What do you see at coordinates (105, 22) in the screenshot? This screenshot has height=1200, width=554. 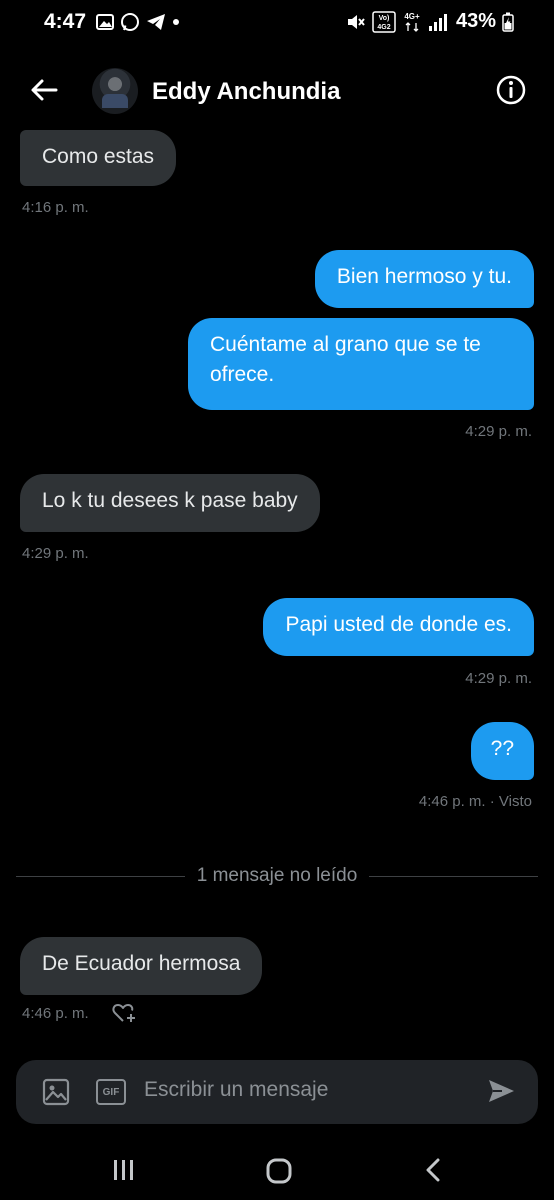 I see `gallery-notification-icon` at bounding box center [105, 22].